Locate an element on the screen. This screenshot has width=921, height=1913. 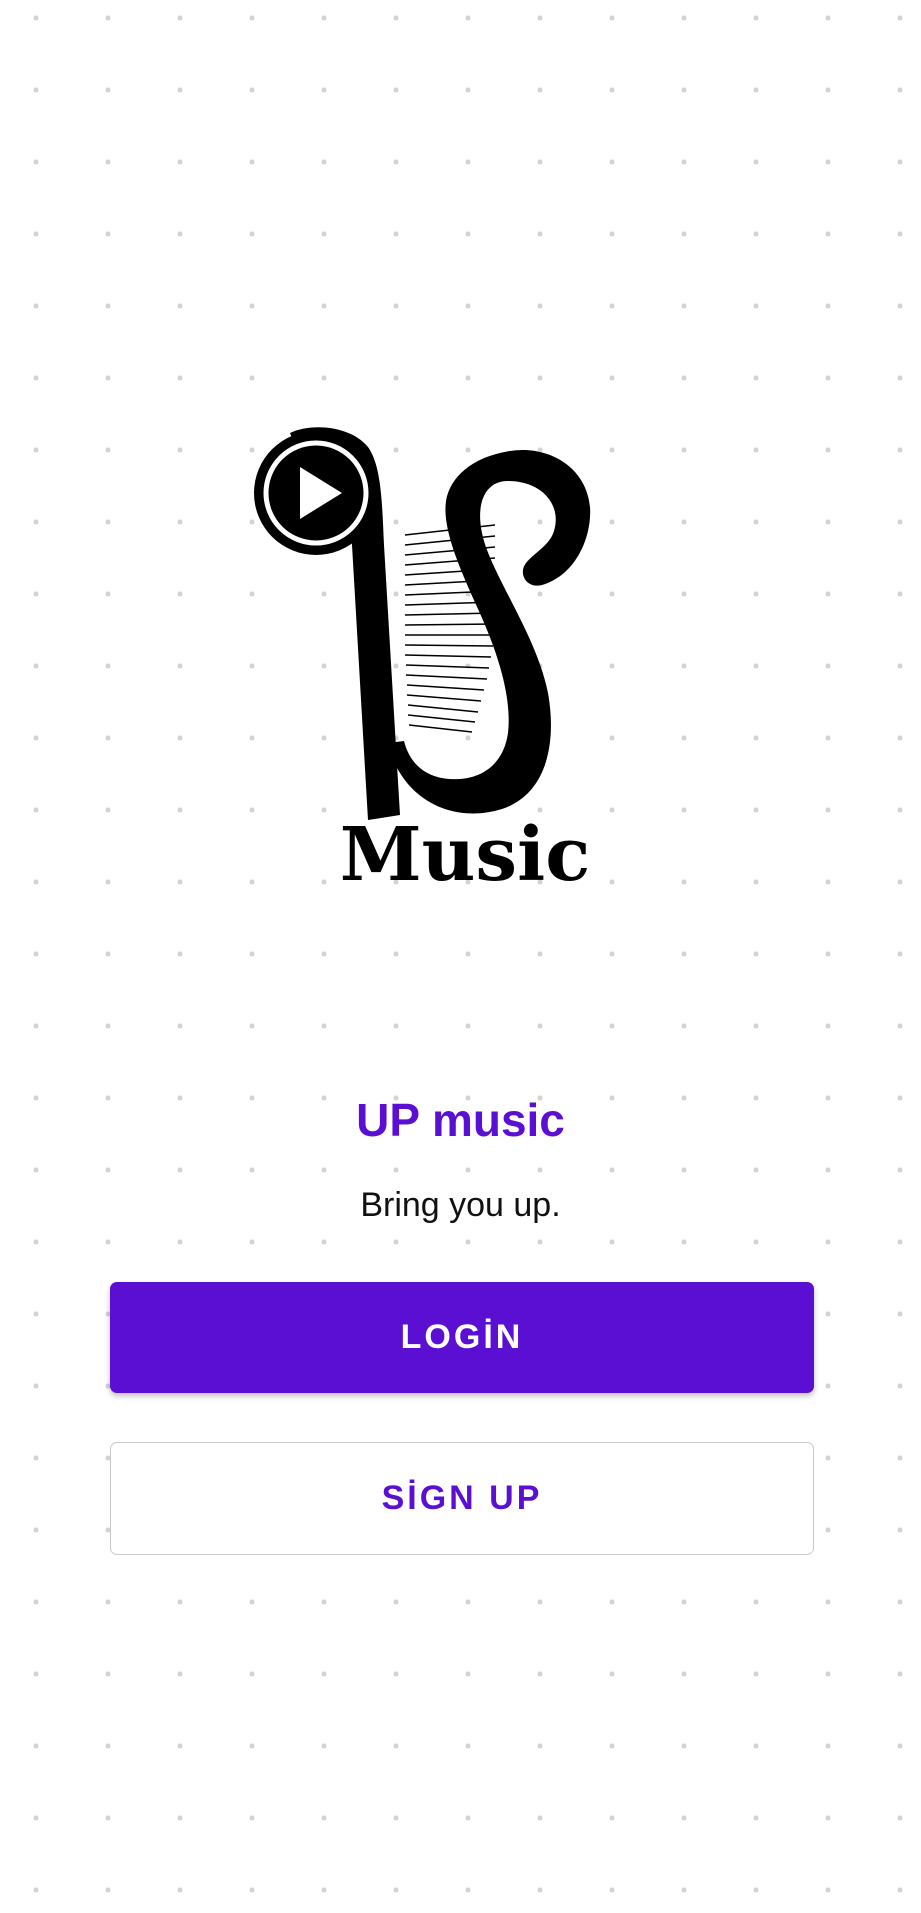
signup-button: SİGN UP is located at coordinates (462, 1498).